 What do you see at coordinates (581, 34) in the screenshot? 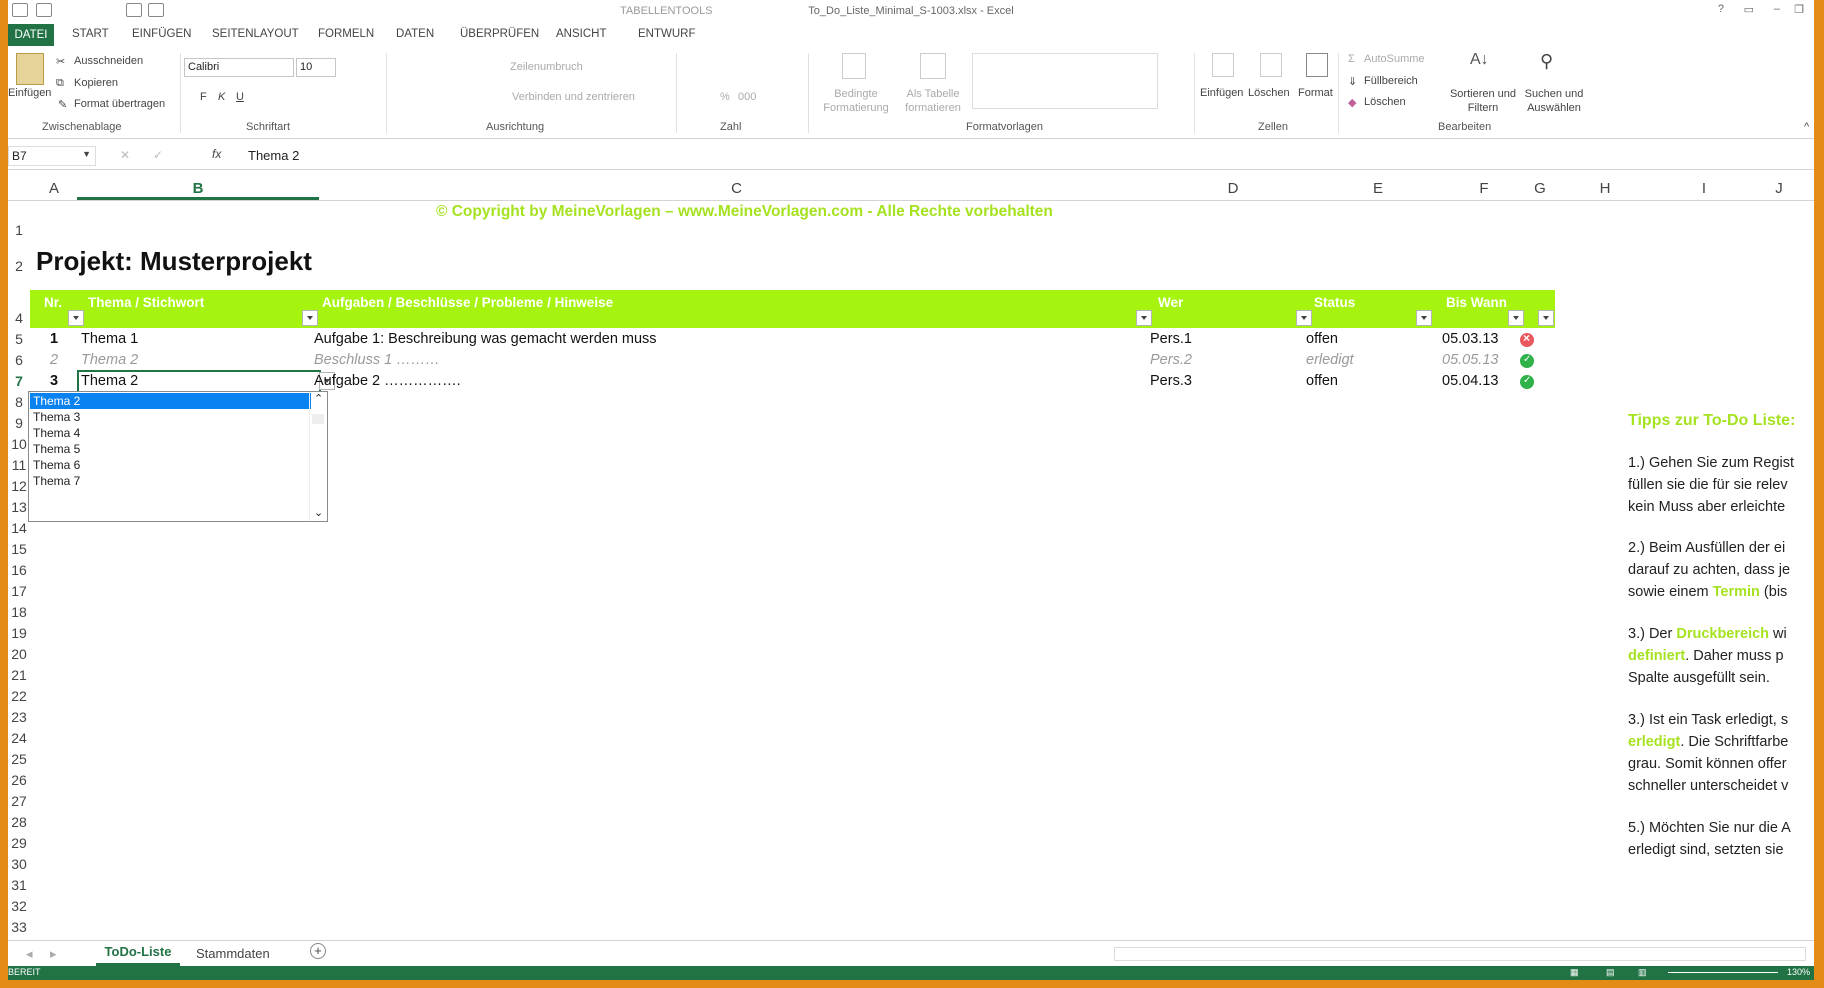
I see `tab-ansicht: ANSICHT` at bounding box center [581, 34].